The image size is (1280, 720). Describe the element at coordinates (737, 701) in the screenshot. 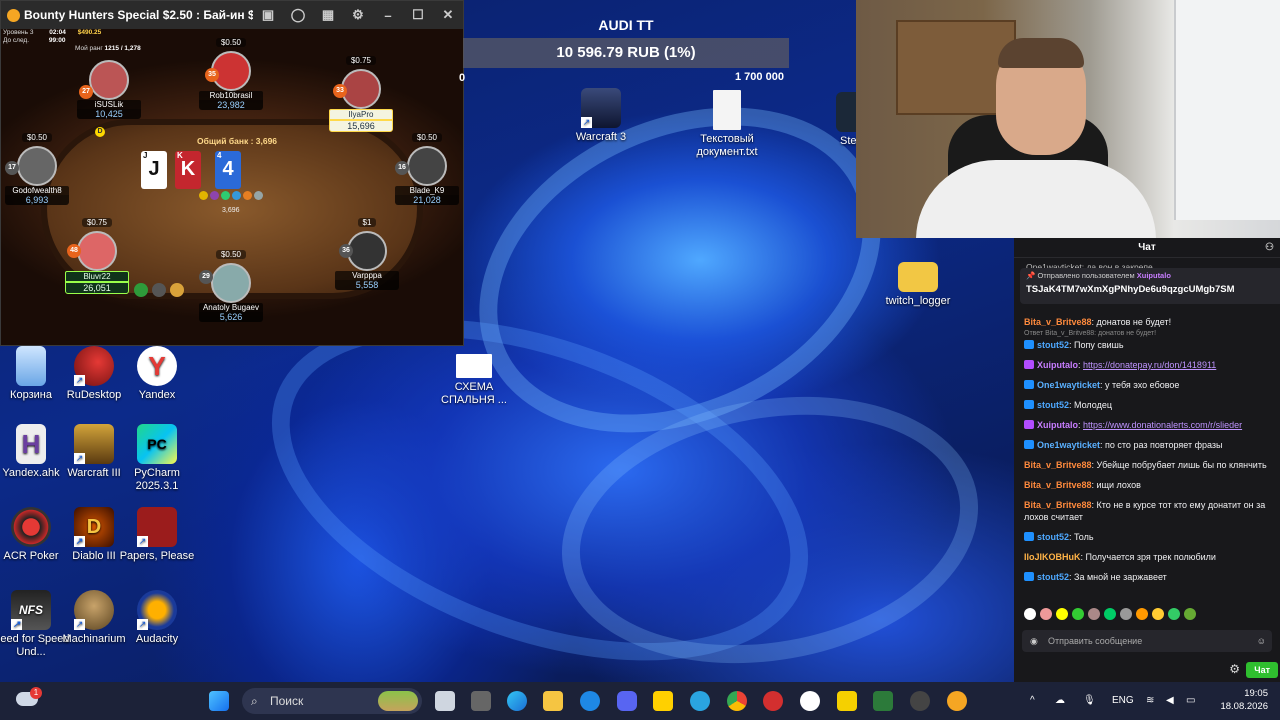

I see `chrome-icon` at that location.